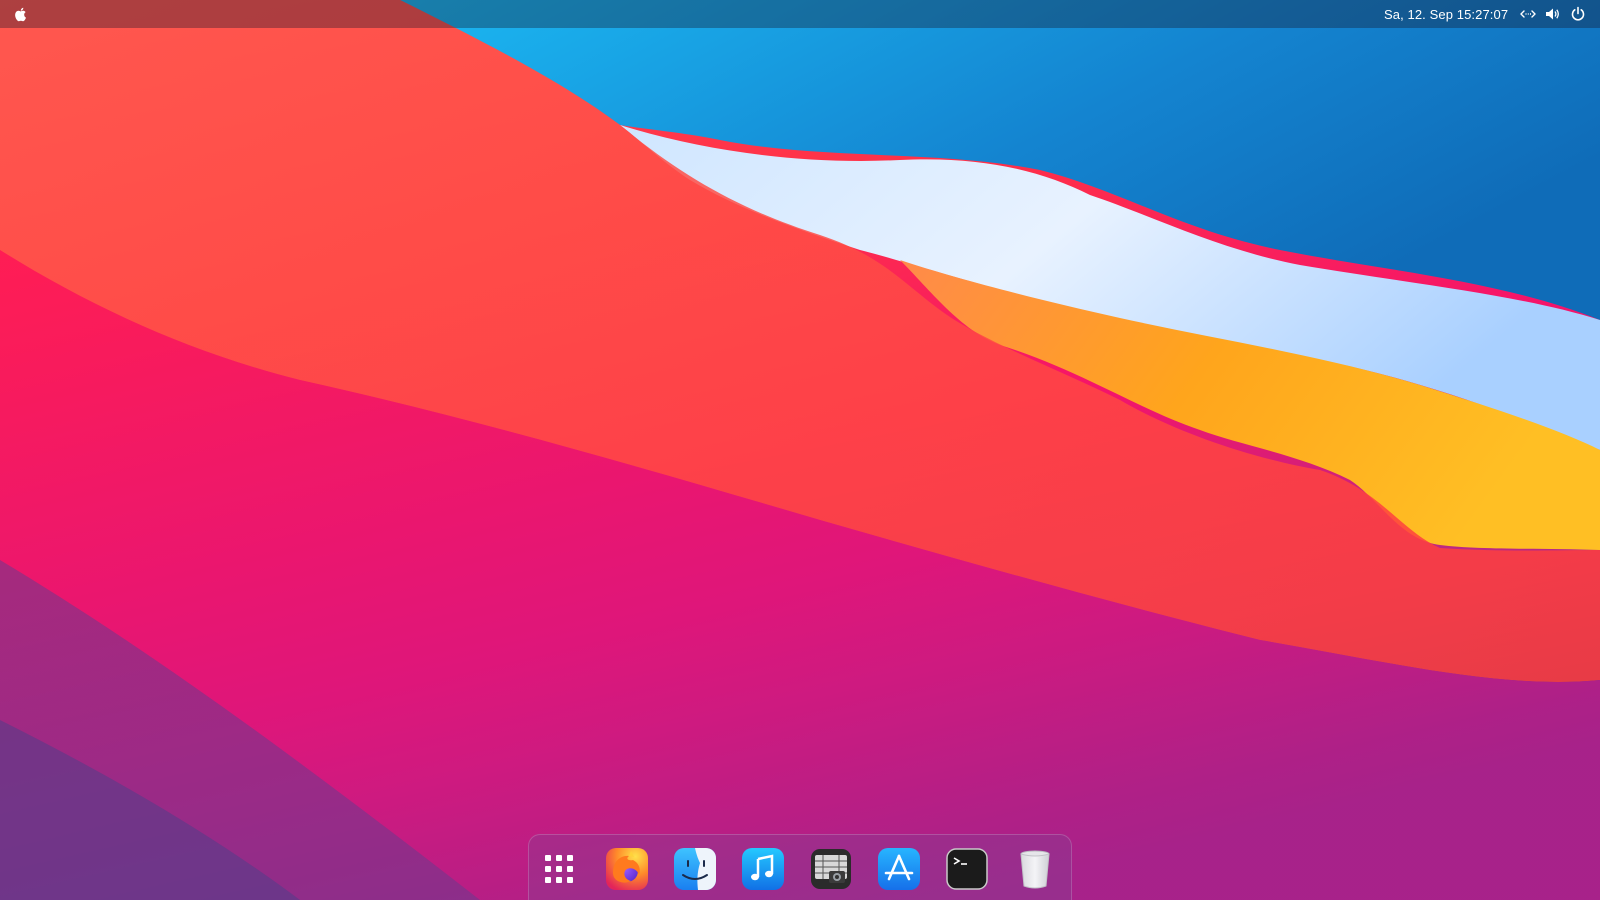 Image resolution: width=1600 pixels, height=900 pixels. Describe the element at coordinates (1446, 14) in the screenshot. I see `clock: Sa, 12. Sep 15:27:07` at that location.